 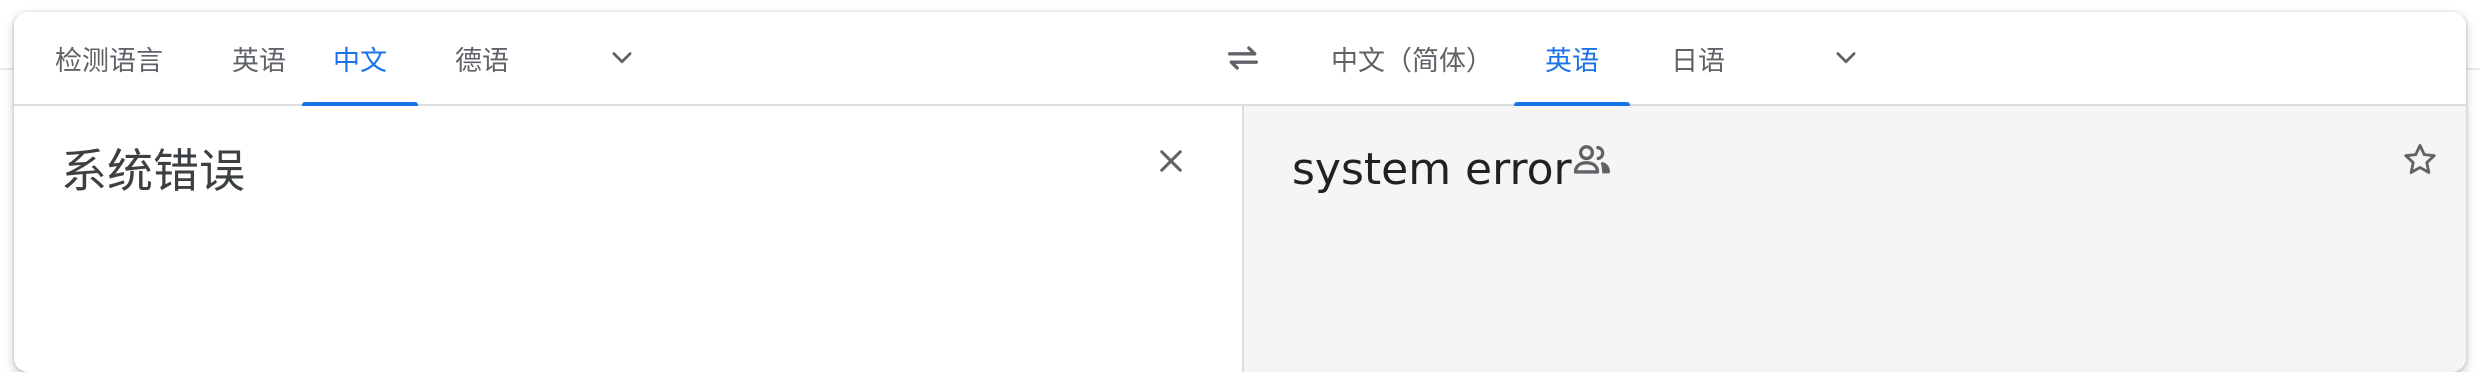 I want to click on tab-target-english: 英语, so click(x=1572, y=59).